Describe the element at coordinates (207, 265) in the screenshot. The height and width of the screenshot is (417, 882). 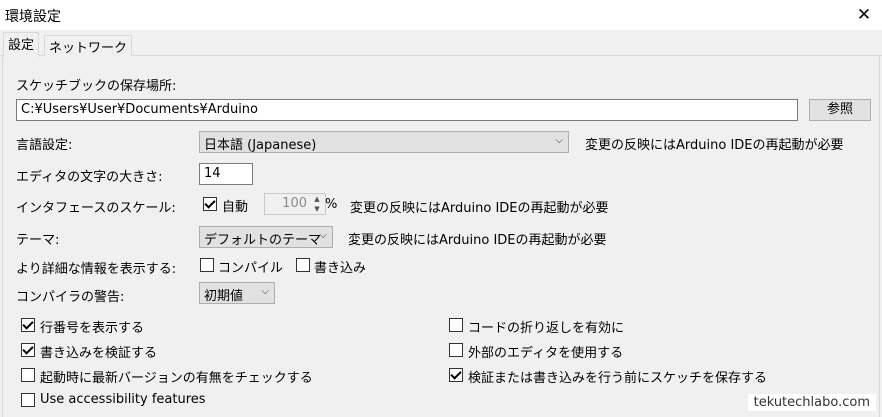
I see `verbose-compile-checkbox` at that location.